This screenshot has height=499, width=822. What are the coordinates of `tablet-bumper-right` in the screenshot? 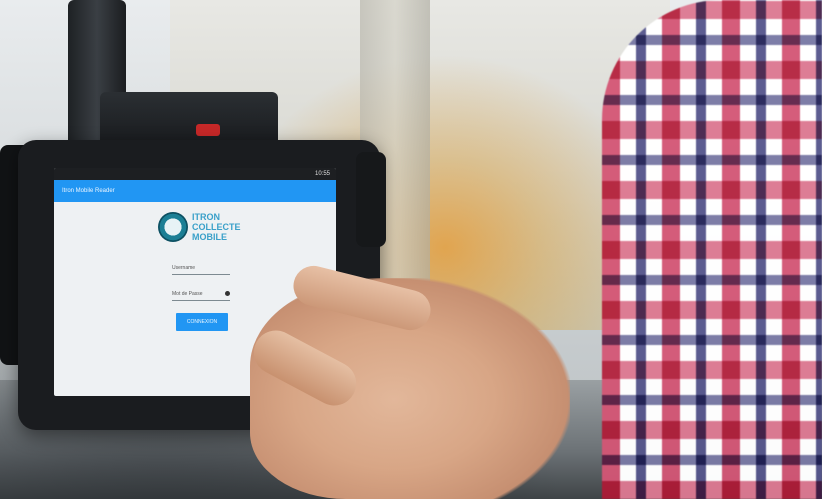 It's located at (371, 199).